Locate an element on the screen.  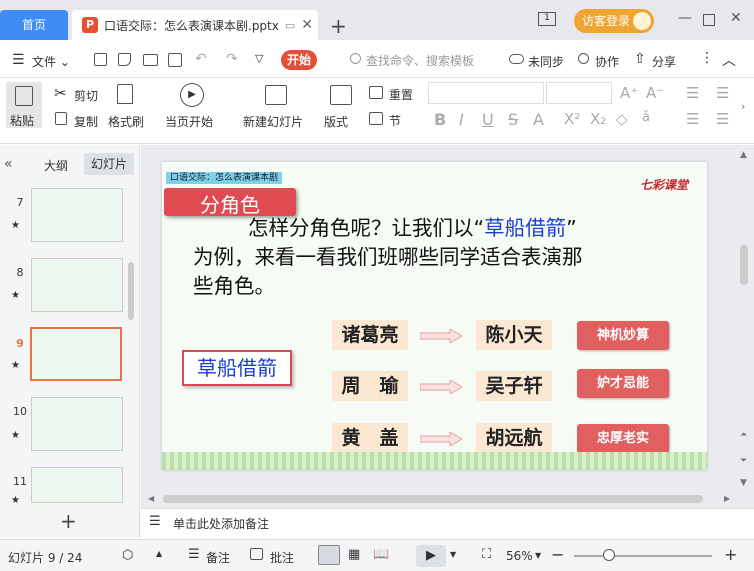
new-tab-icon: + is located at coordinates (338, 26).